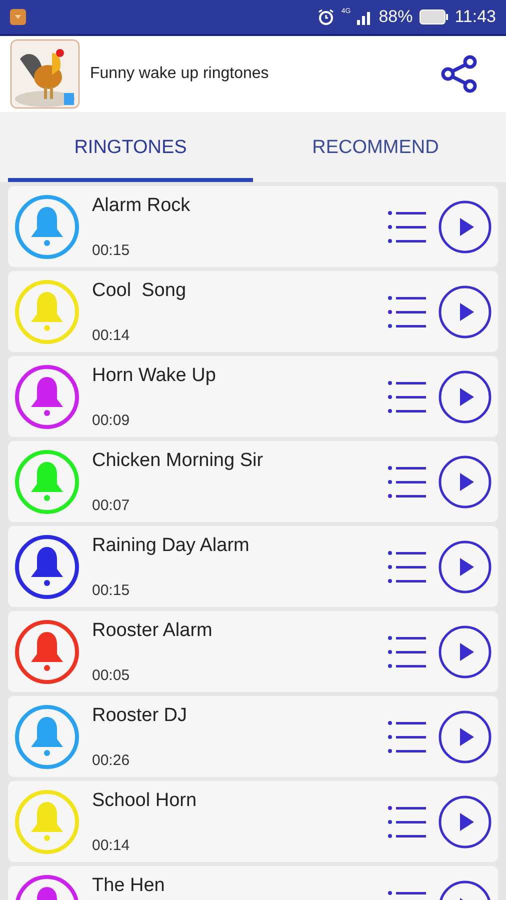 The width and height of the screenshot is (506, 900). Describe the element at coordinates (433, 17) in the screenshot. I see `battery-icon` at that location.